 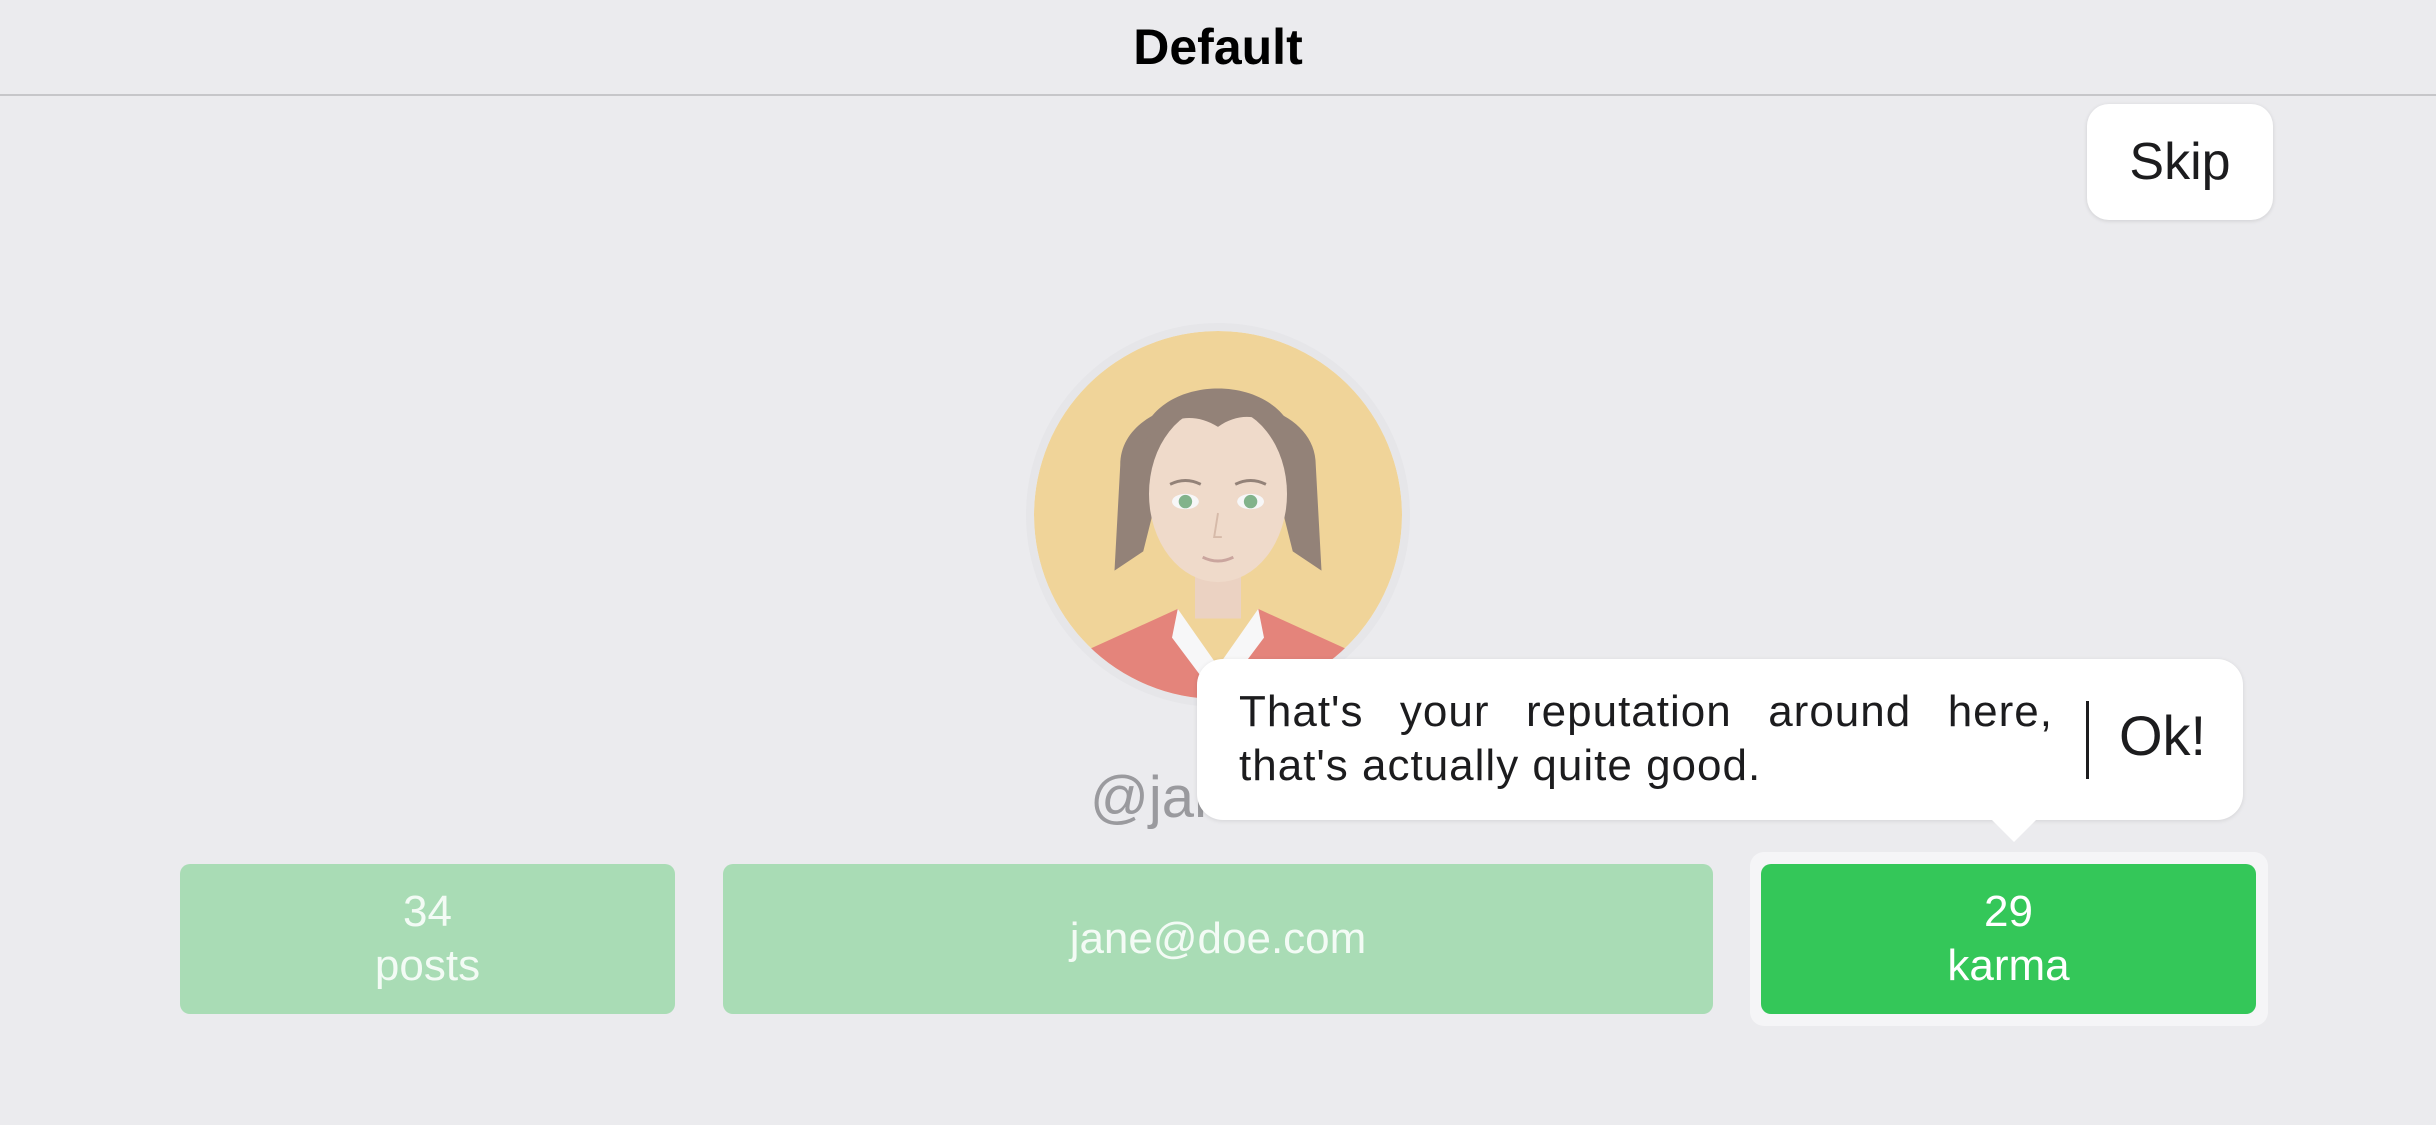 I want to click on karma-count: 29, so click(x=2008, y=911).